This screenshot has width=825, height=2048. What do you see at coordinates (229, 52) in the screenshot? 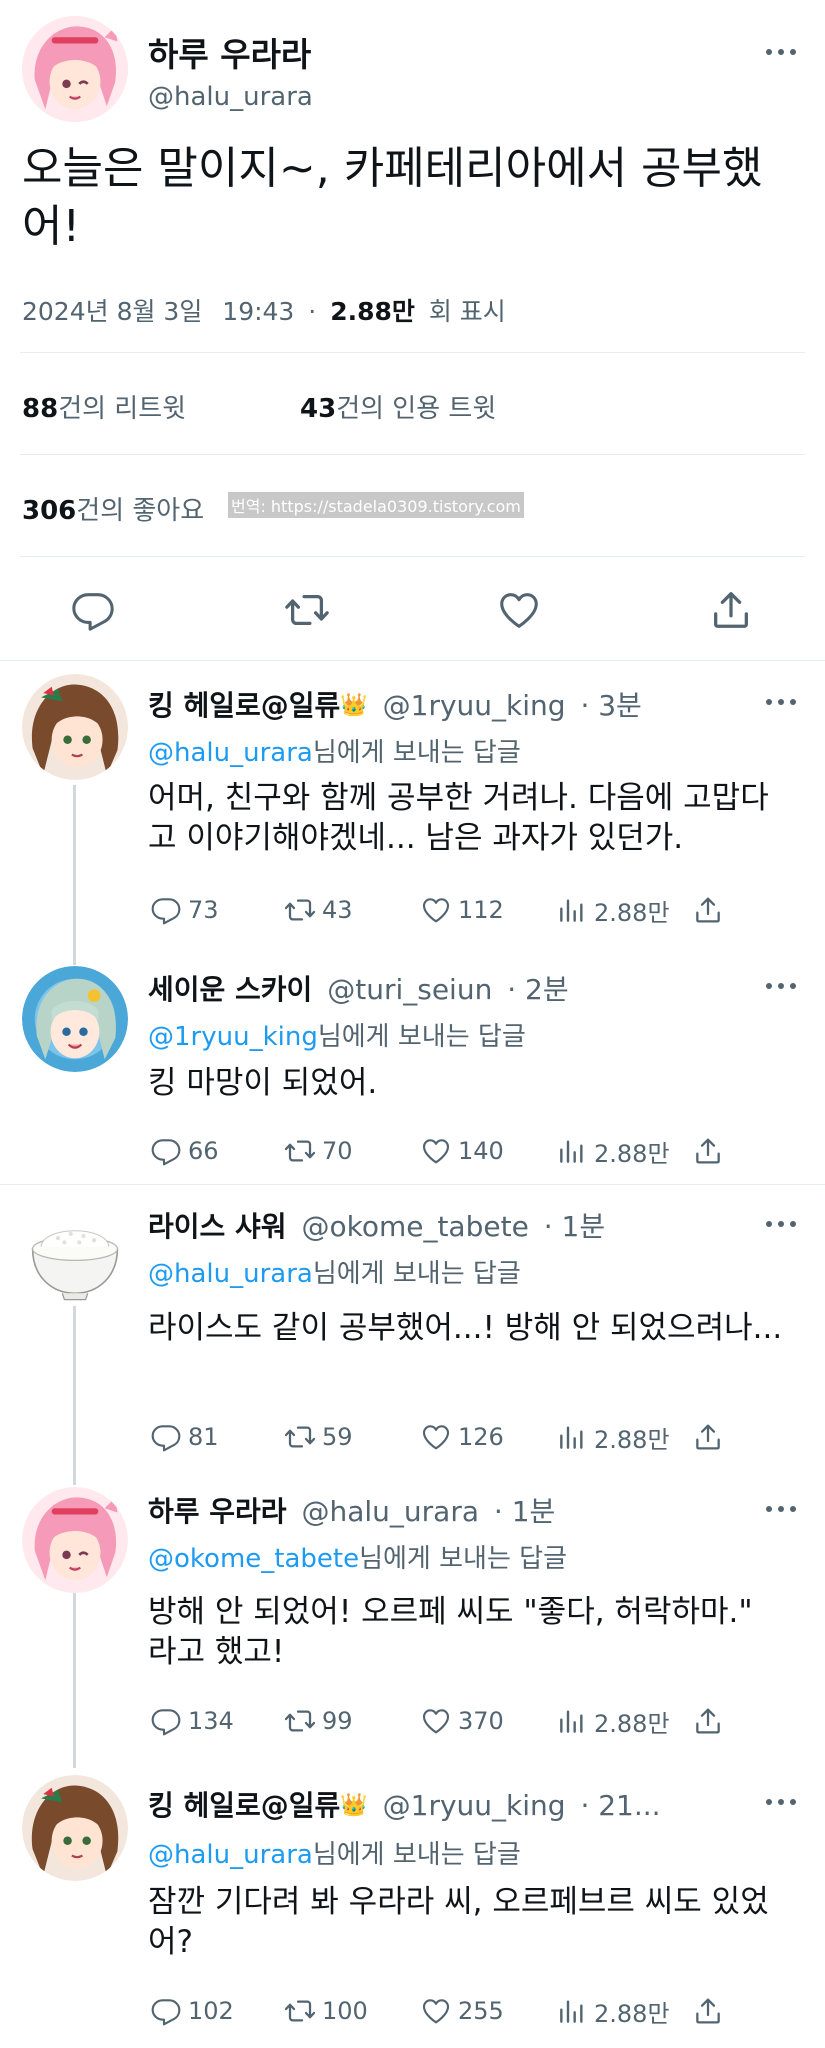
I see `author-name: 하루 우라라` at bounding box center [229, 52].